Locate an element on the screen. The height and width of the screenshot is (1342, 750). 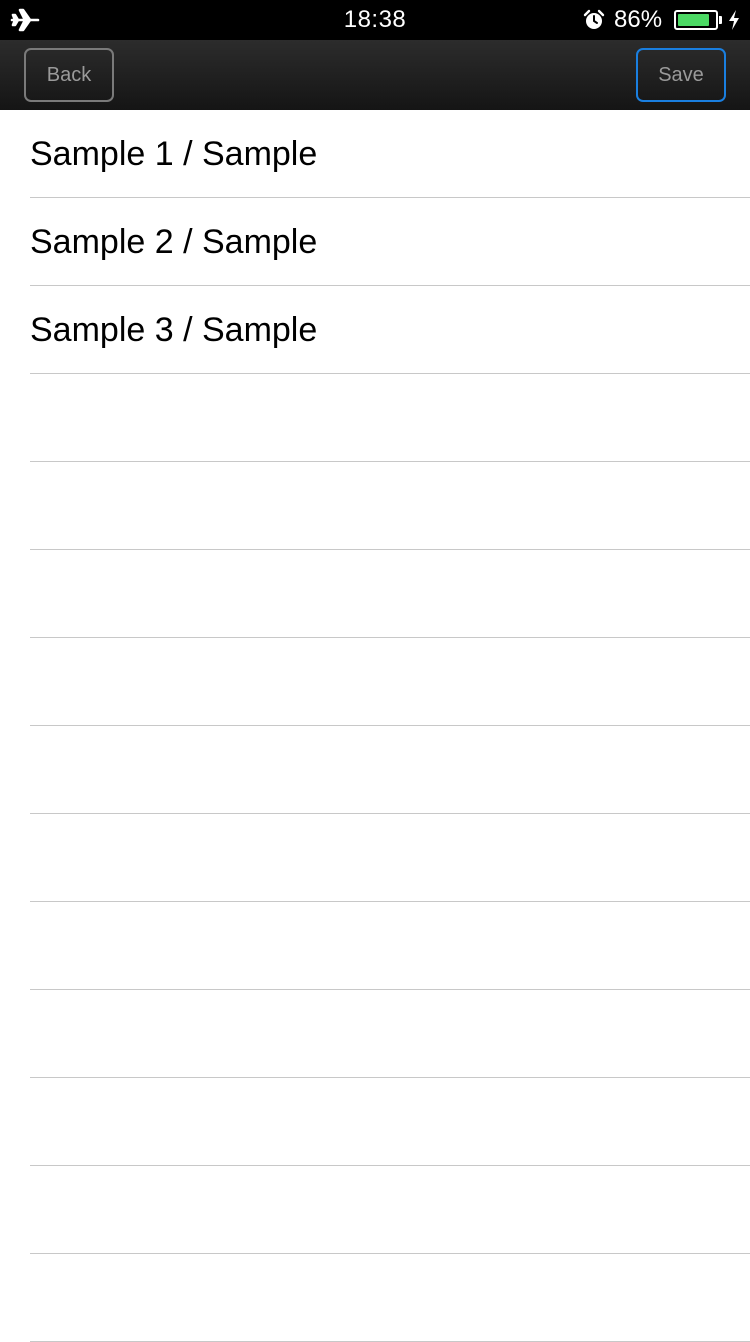
status-bar: 18:38 86% is located at coordinates (375, 20).